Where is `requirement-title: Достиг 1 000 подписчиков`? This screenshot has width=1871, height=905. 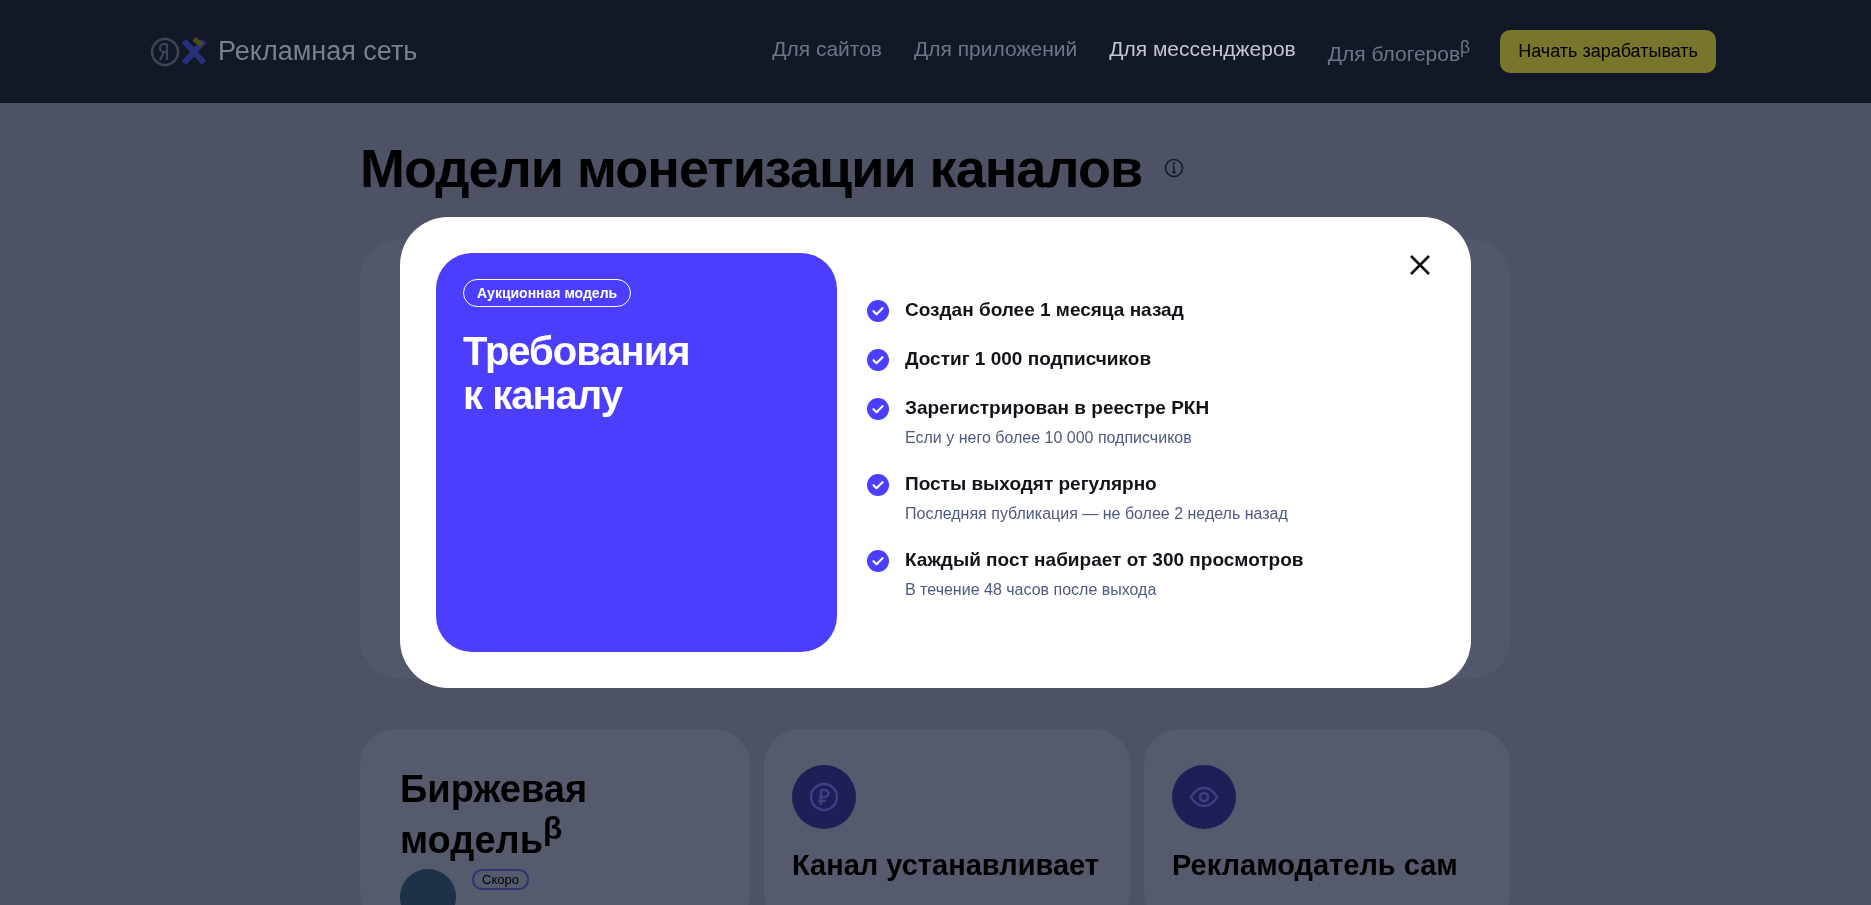 requirement-title: Достиг 1 000 подписчиков is located at coordinates (1028, 359).